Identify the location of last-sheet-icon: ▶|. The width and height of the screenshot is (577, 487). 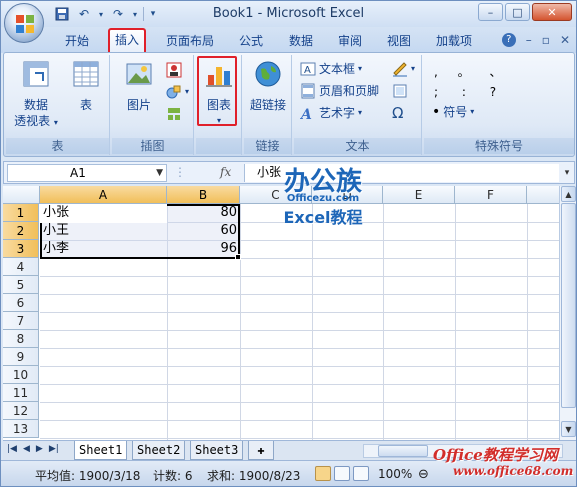
(54, 449).